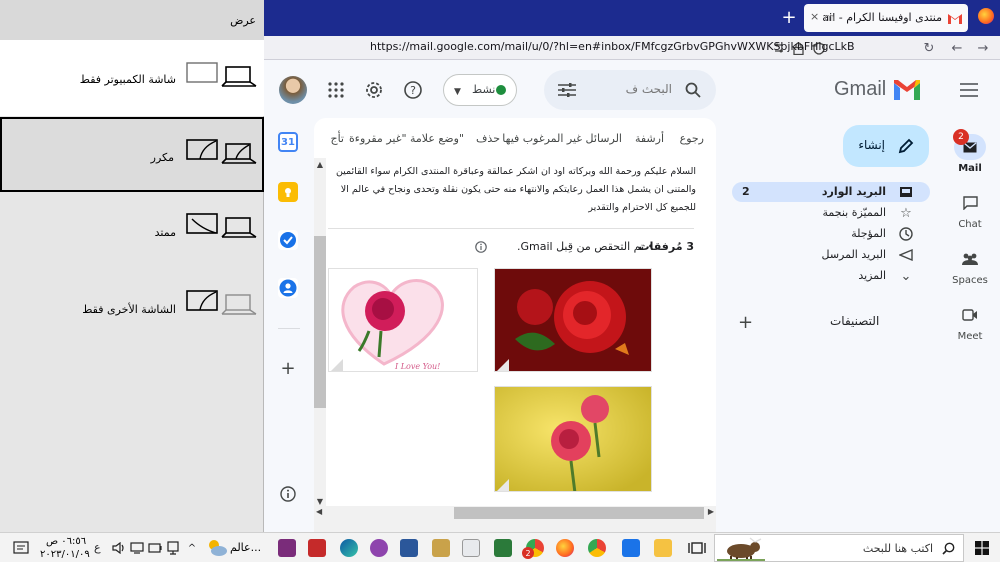 The height and width of the screenshot is (562, 1000). Describe the element at coordinates (320, 164) in the screenshot. I see `scroll-up-icon: ▲` at that location.